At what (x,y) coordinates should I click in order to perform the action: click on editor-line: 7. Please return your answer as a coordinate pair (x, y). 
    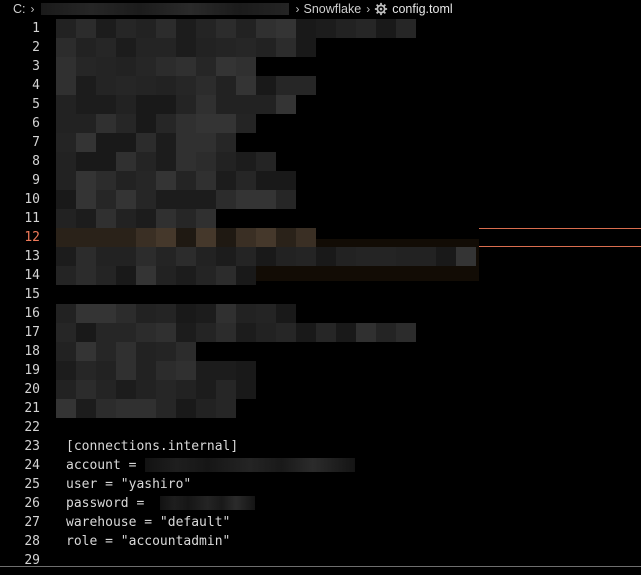
    Looking at the image, I should click on (320, 142).